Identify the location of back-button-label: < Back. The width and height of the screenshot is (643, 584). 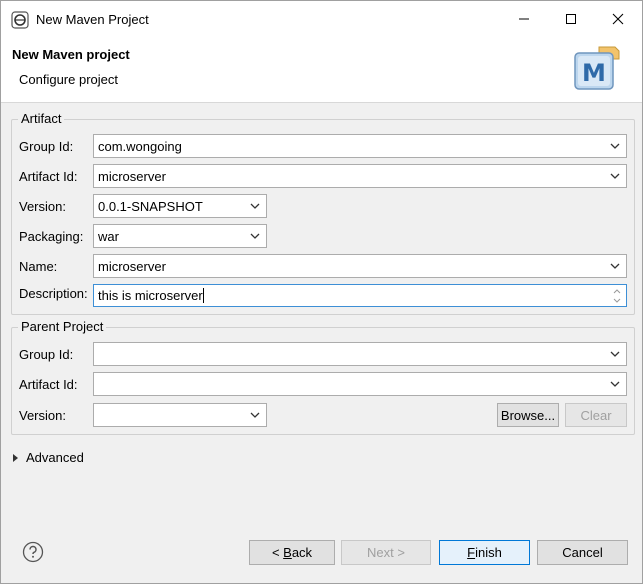
(292, 552).